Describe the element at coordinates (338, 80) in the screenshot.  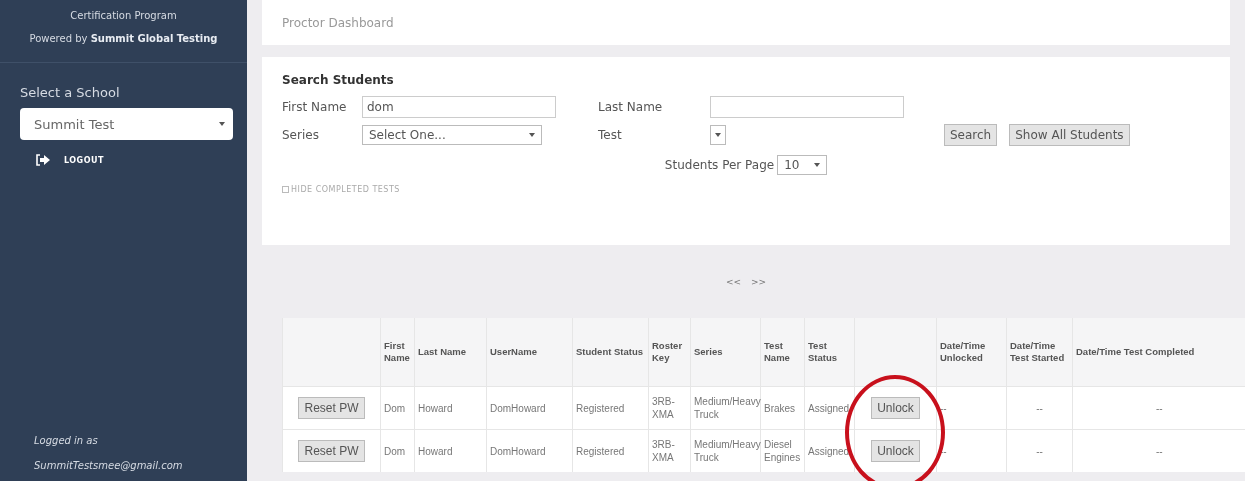
I see `search-title: Search Students` at that location.